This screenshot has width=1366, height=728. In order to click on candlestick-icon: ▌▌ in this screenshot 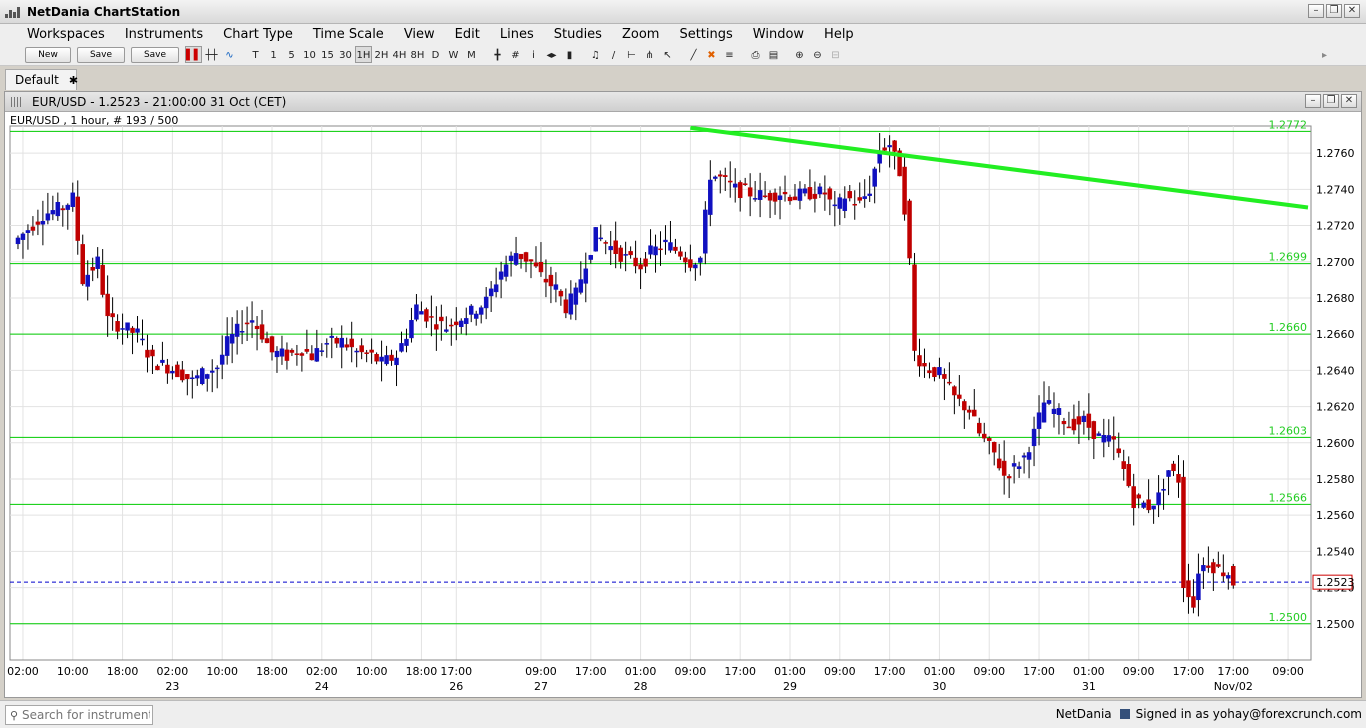, I will do `click(193, 54)`.